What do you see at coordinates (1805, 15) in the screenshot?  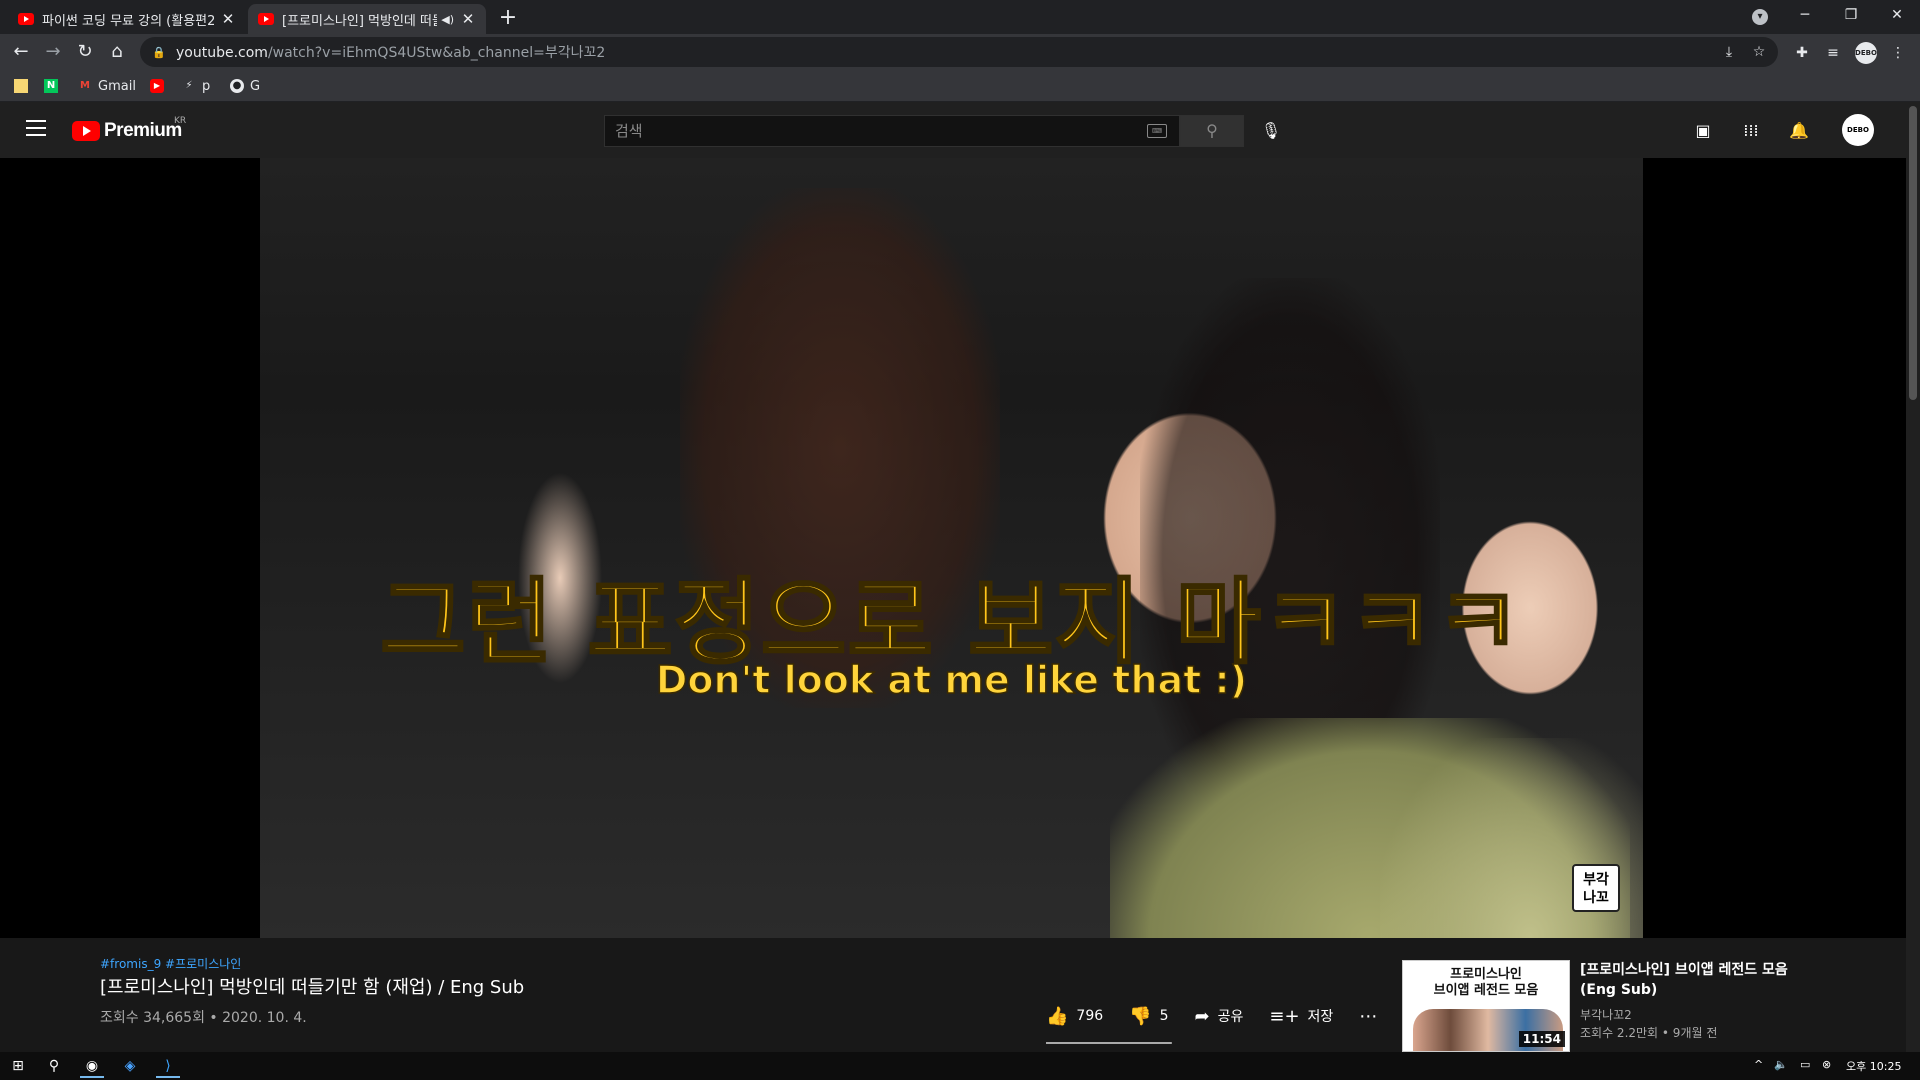 I see `minimize-button: ─` at bounding box center [1805, 15].